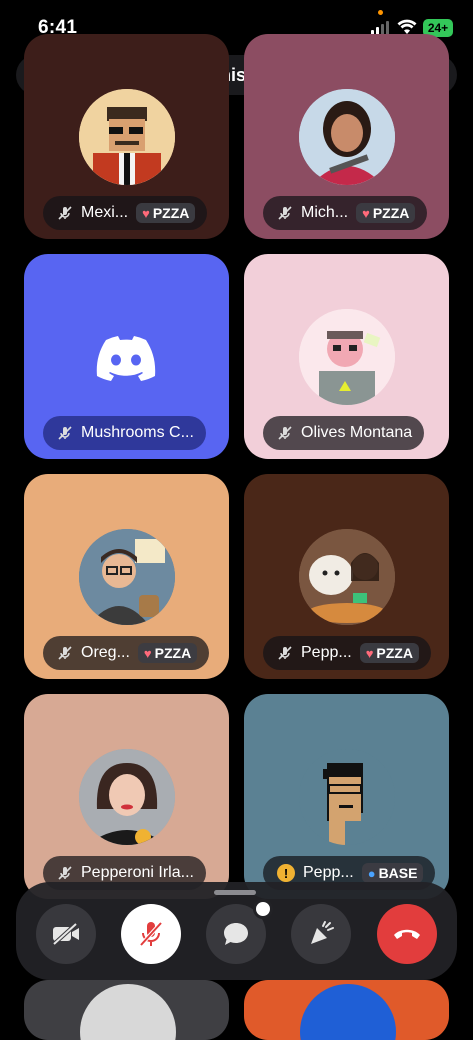 The image size is (473, 1040). What do you see at coordinates (286, 873) in the screenshot?
I see `warning-icon: !` at bounding box center [286, 873].